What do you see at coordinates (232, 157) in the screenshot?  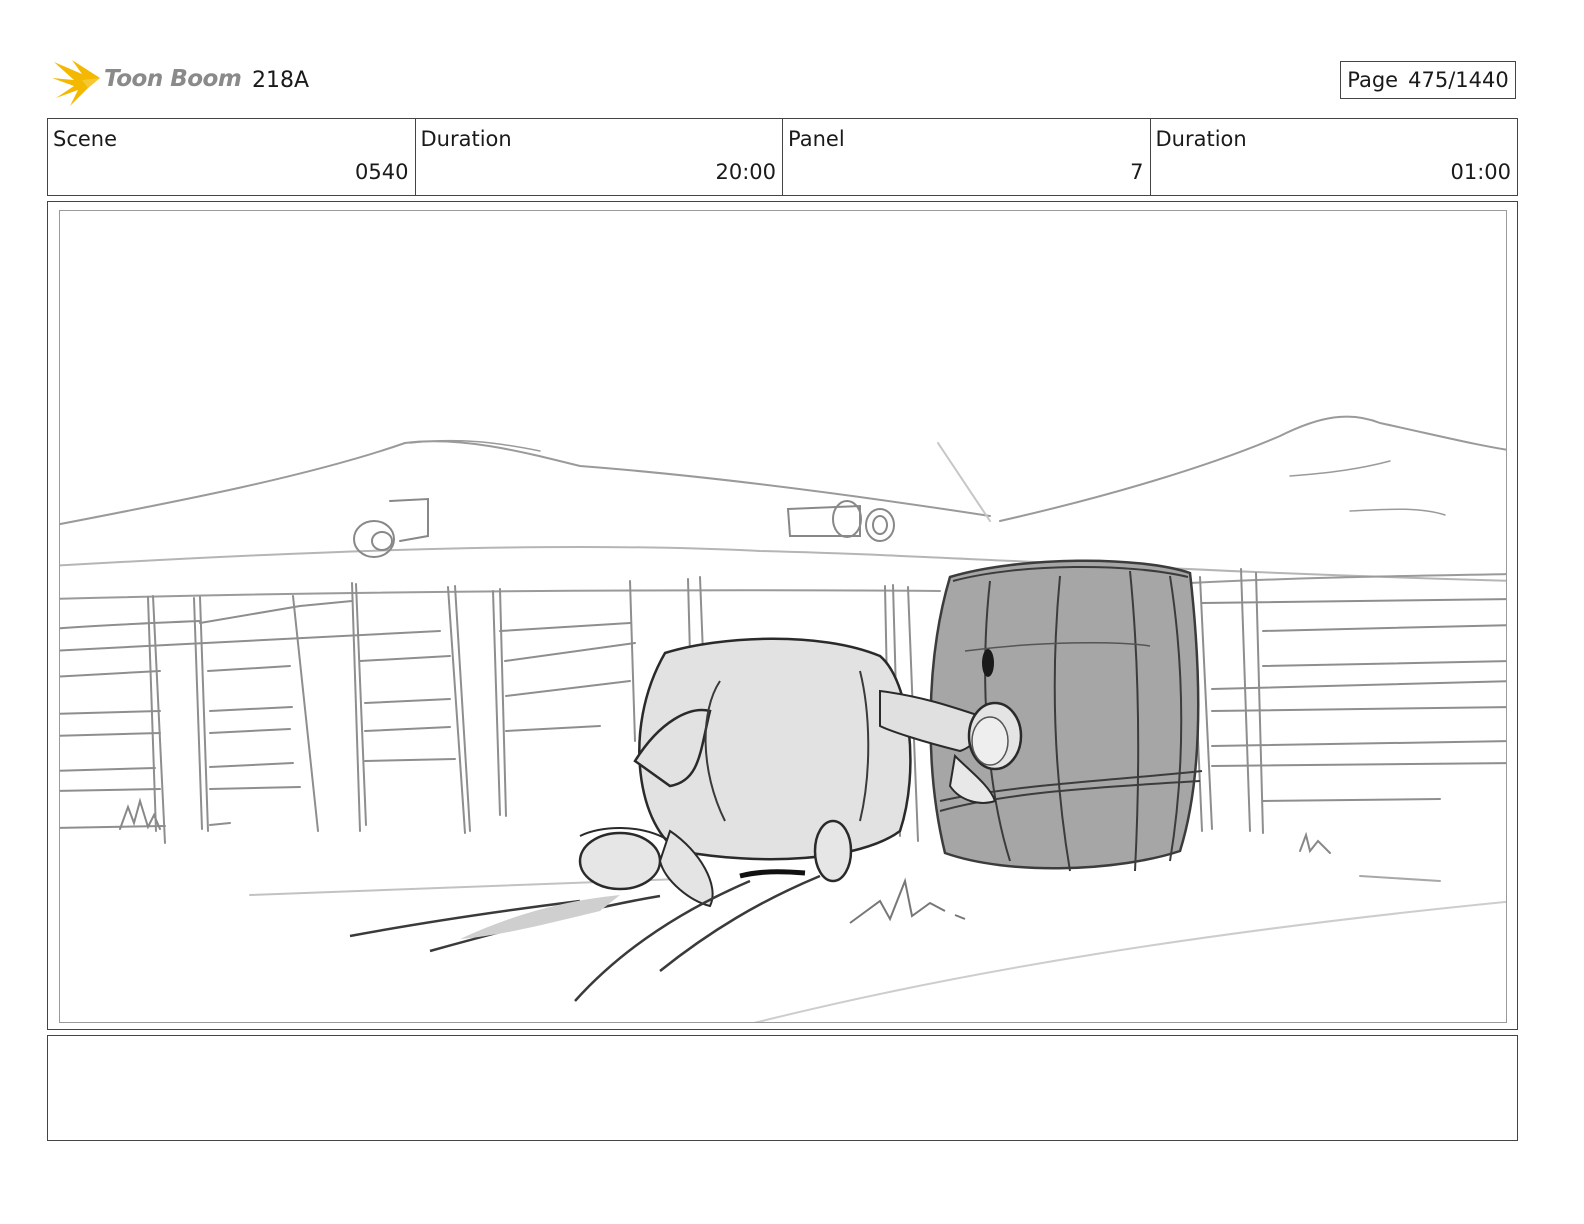 I see `scene-cell: Scene 0540` at bounding box center [232, 157].